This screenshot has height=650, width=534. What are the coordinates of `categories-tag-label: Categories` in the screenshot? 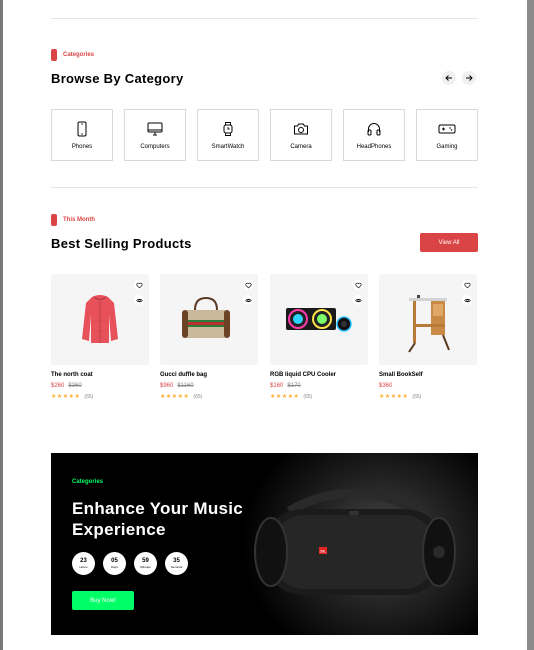 It's located at (79, 55).